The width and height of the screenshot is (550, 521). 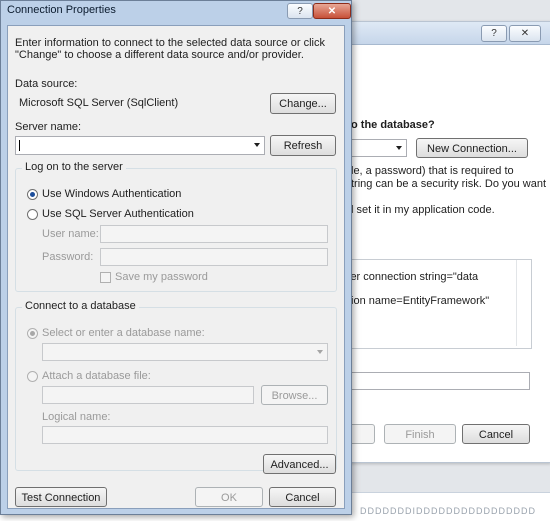 What do you see at coordinates (438, 381) in the screenshot?
I see `connection-name-field` at bounding box center [438, 381].